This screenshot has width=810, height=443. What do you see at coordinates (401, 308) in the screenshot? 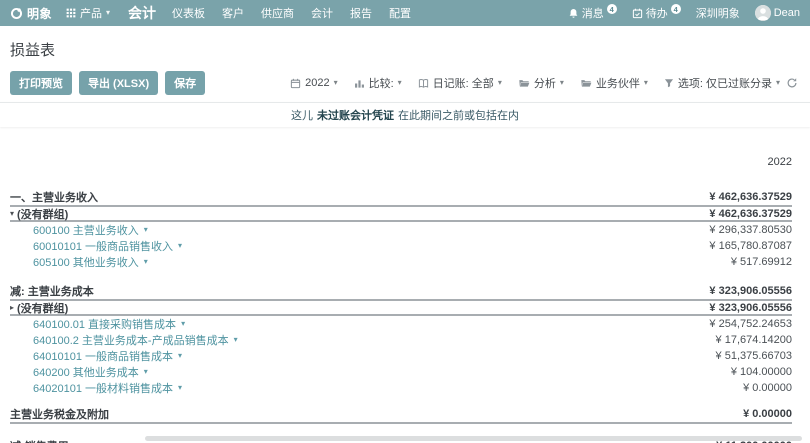
I see `report-row-group: ▸ (没有群组) ¥ 323,906.05556` at bounding box center [401, 308].